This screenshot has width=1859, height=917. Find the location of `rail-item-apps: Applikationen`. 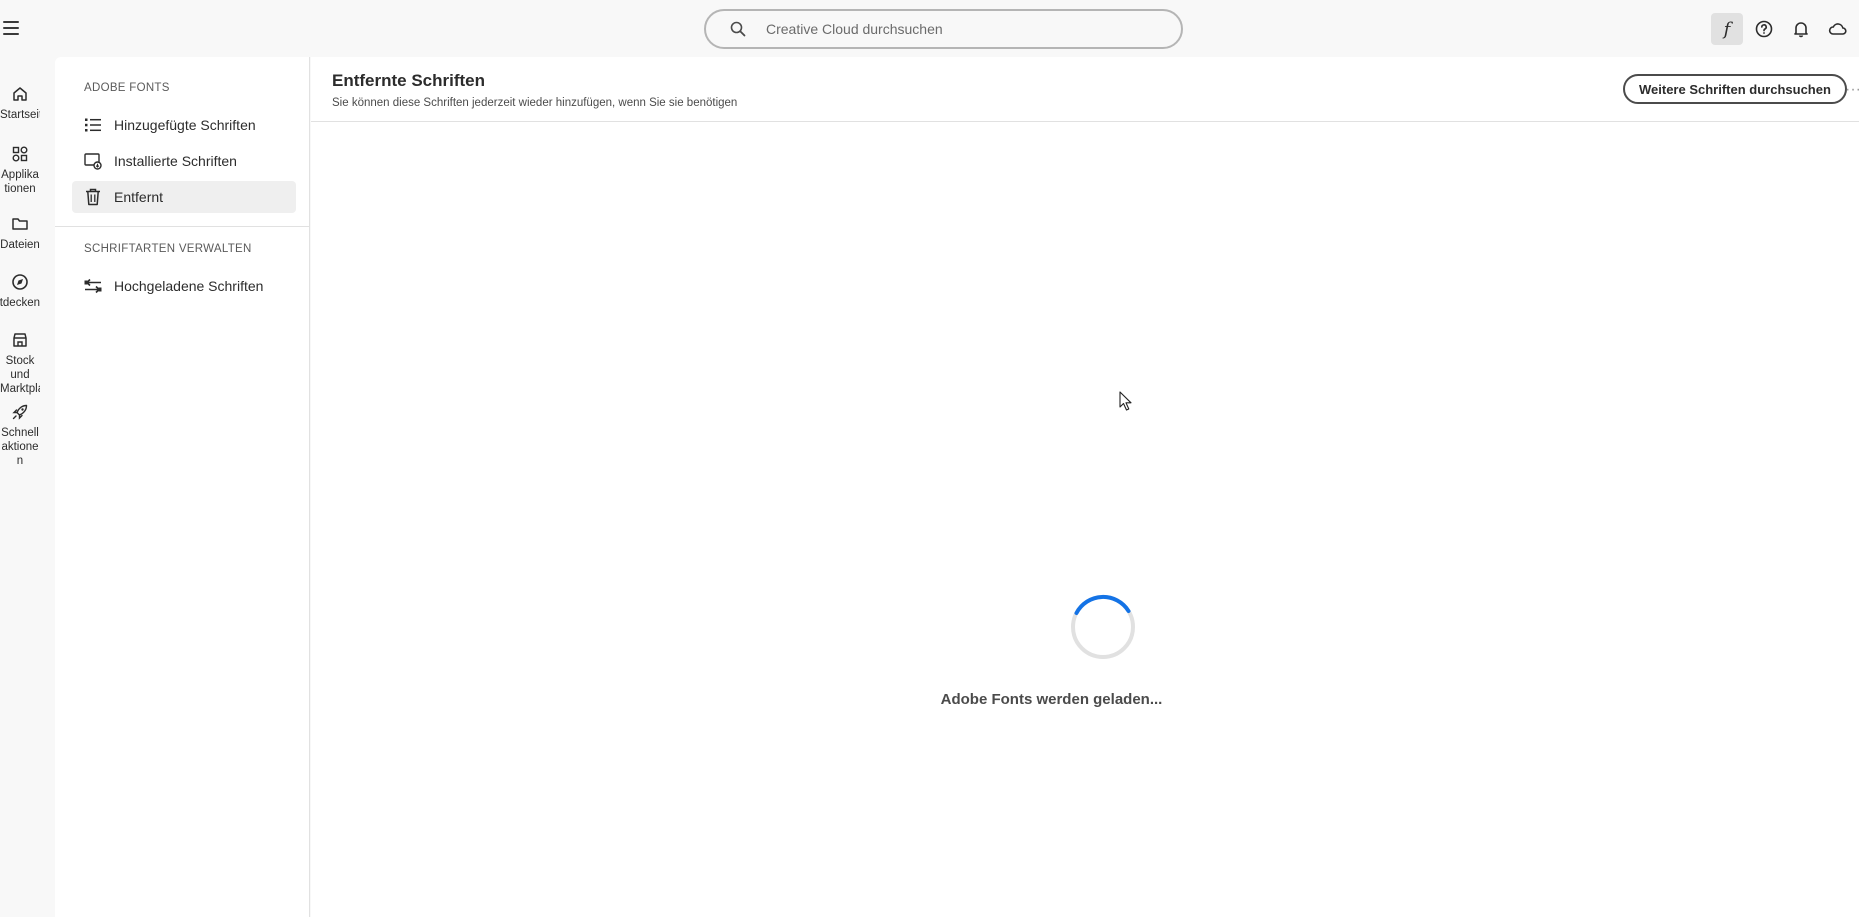

rail-item-apps: Applikationen is located at coordinates (20, 170).